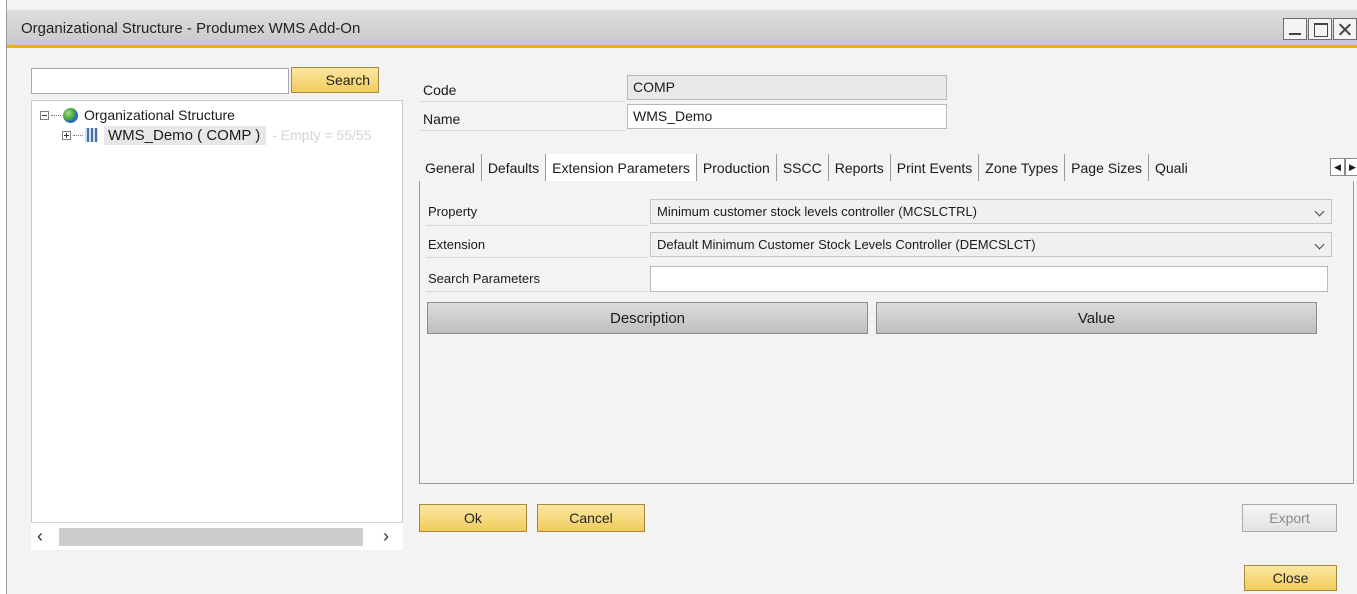 This screenshot has width=1357, height=594. Describe the element at coordinates (1181, 167) in the screenshot. I see `tab-quality: Quali` at that location.